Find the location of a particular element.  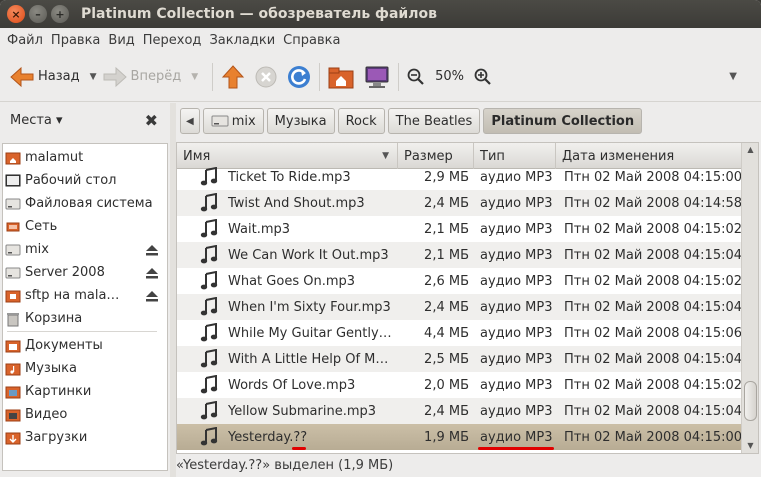

file-name: When I'm Sixty Four.mp3 is located at coordinates (309, 307).